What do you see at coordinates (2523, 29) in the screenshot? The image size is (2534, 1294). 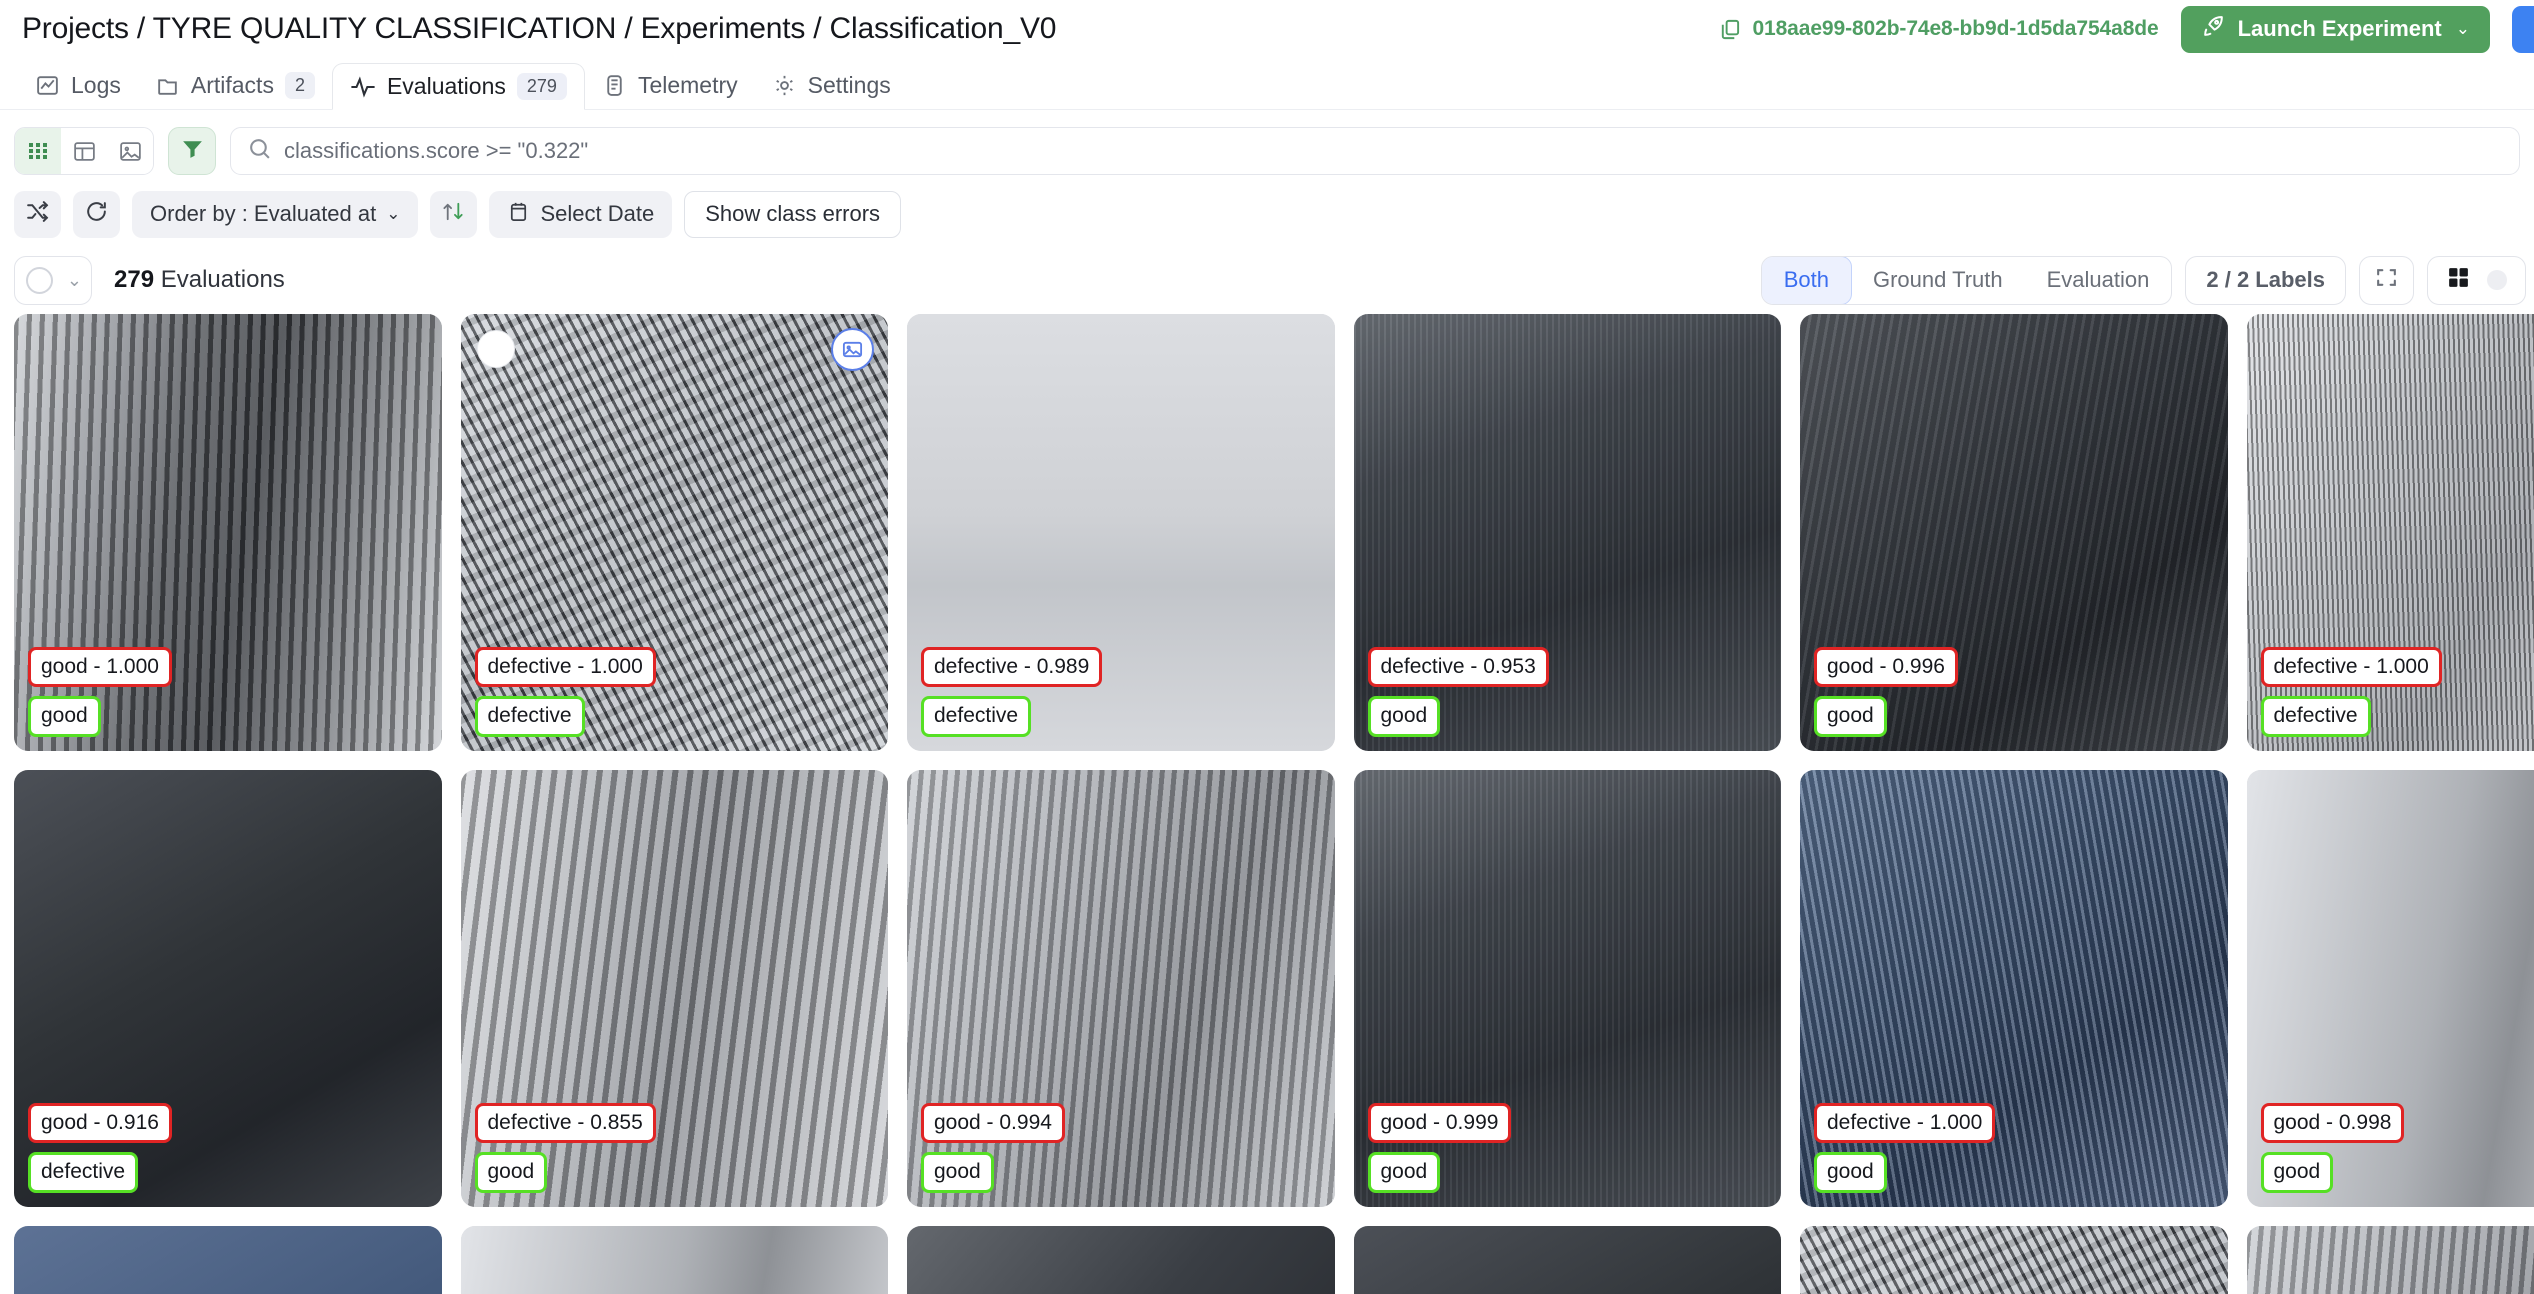 I see `right-panel-handle` at bounding box center [2523, 29].